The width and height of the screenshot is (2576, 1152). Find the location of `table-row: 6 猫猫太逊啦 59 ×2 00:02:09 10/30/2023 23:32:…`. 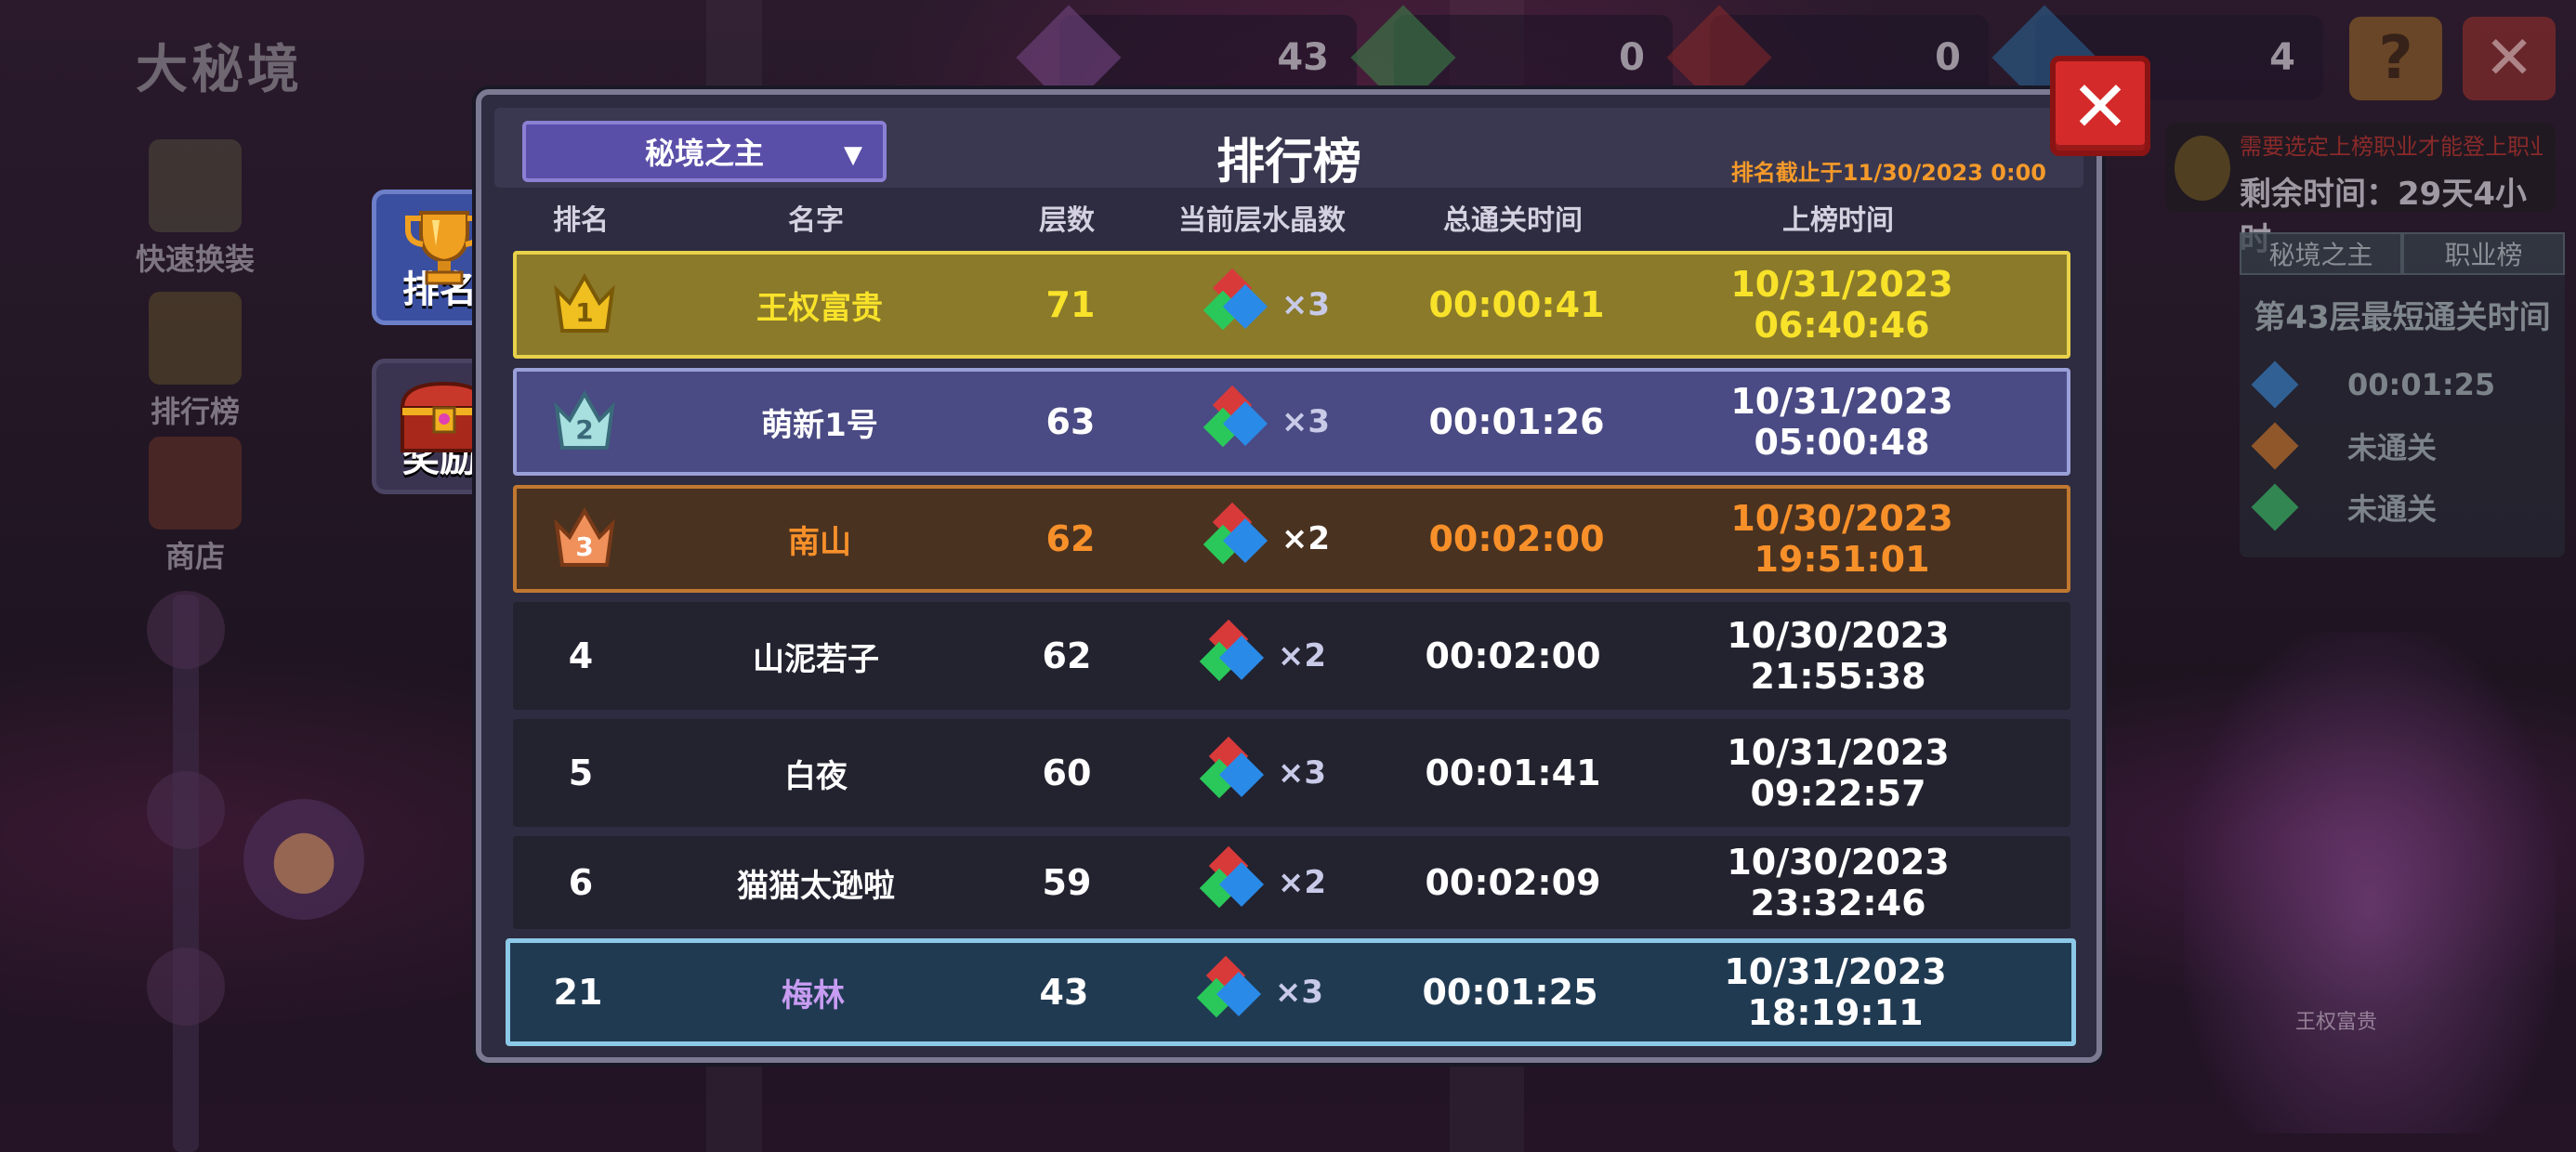

table-row: 6 猫猫太逊啦 59 ×2 00:02:09 10/30/2023 23:32:… is located at coordinates (1291, 882).